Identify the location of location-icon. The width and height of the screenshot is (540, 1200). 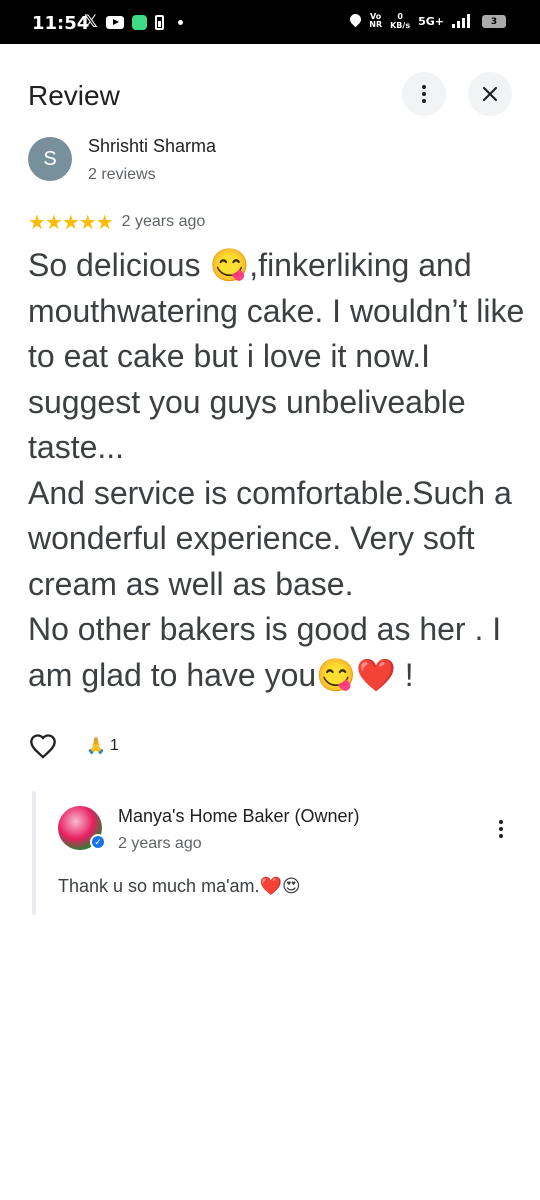
(355, 21).